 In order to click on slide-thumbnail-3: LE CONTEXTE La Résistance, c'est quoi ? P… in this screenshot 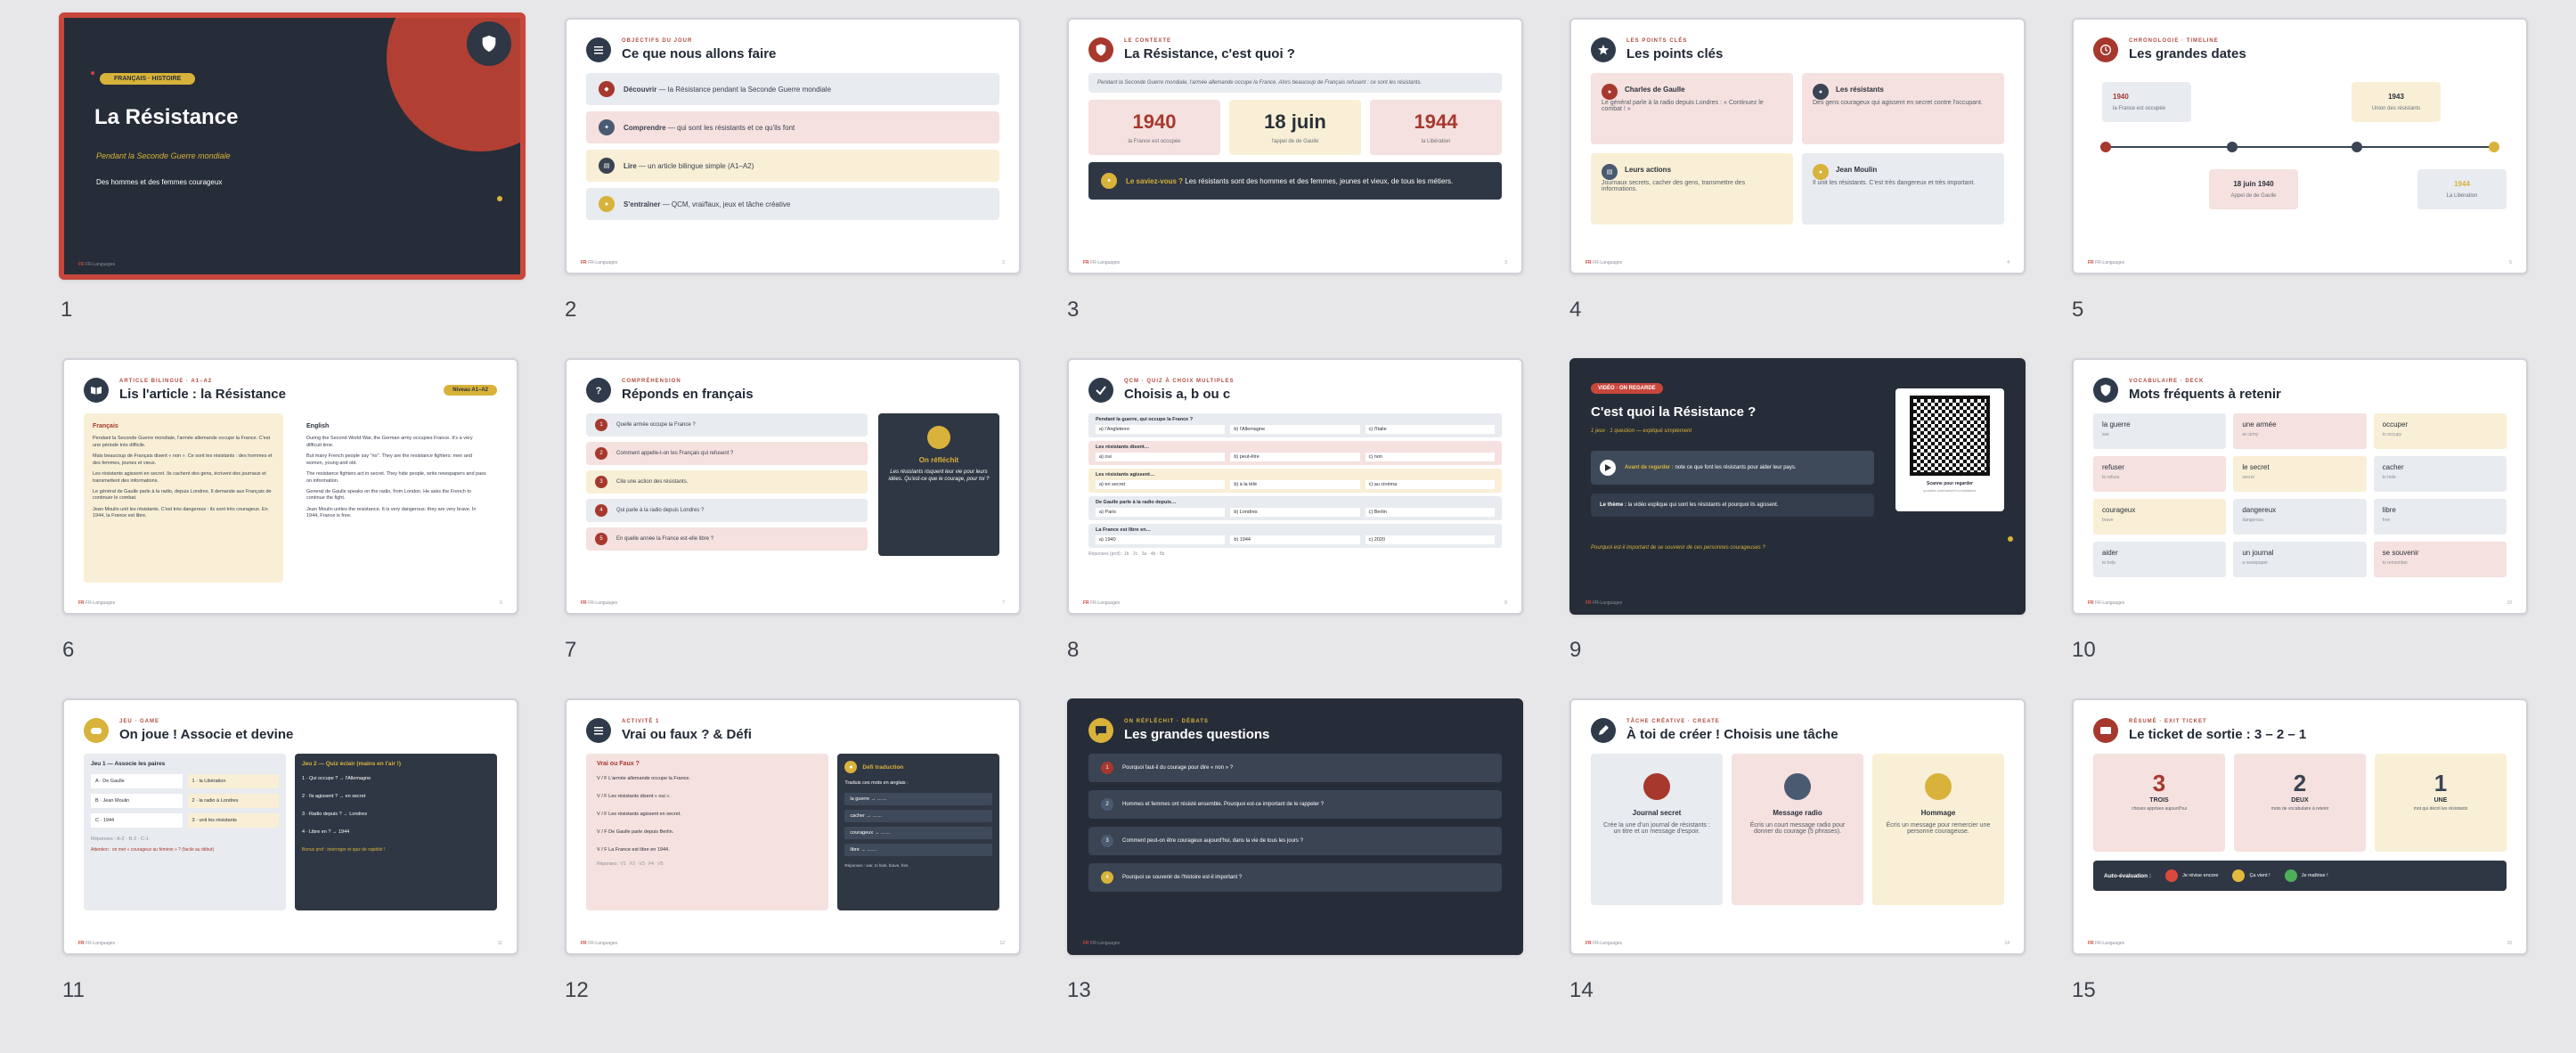, I will do `click(1295, 146)`.